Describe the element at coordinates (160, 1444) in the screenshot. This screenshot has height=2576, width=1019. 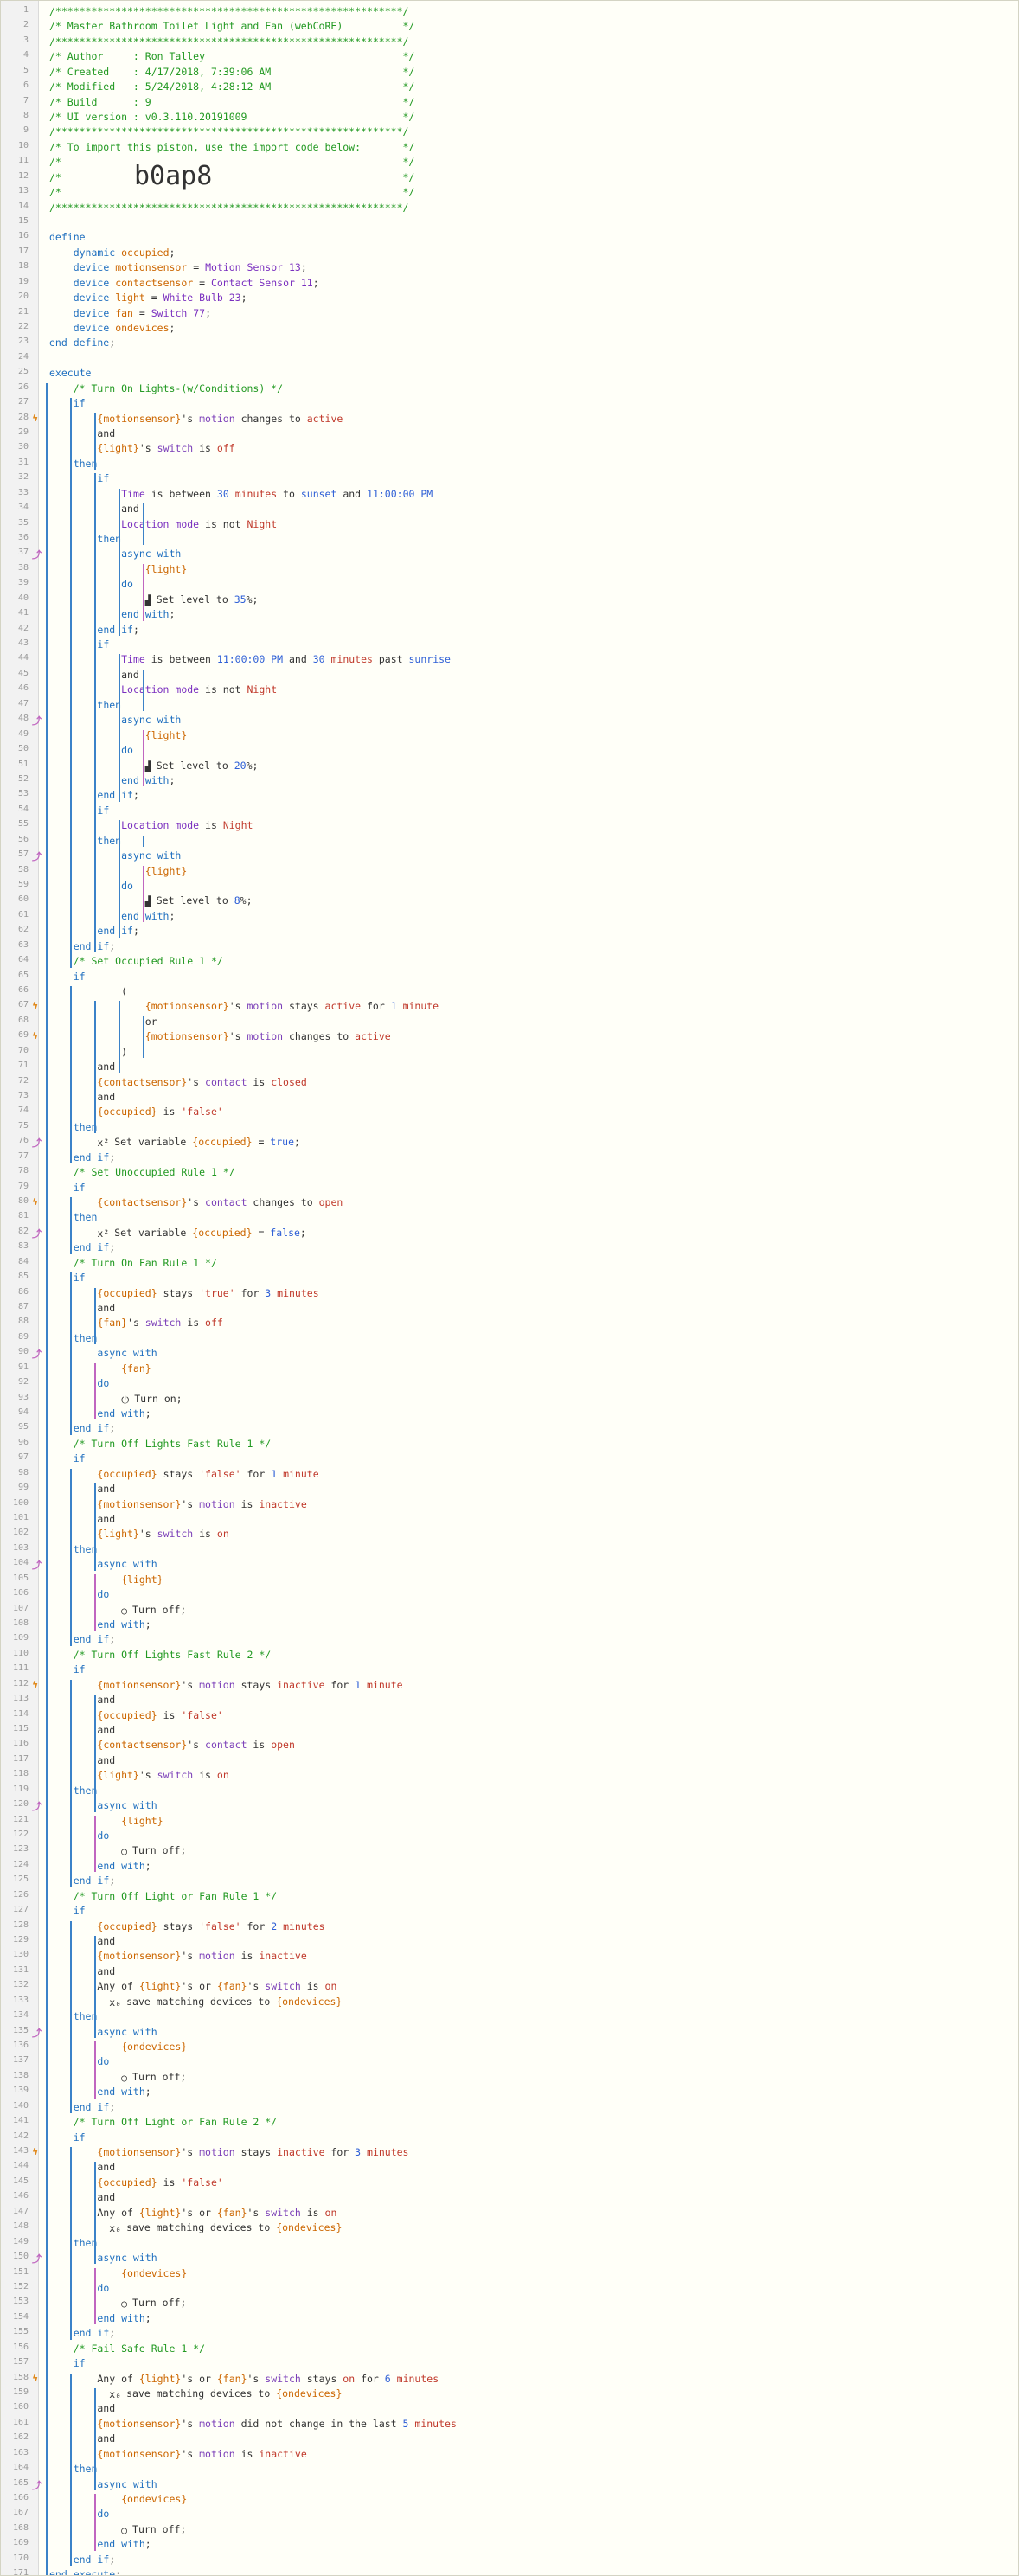
I see `code-line: /* Turn Off Lights Fast Rule 1 */` at that location.